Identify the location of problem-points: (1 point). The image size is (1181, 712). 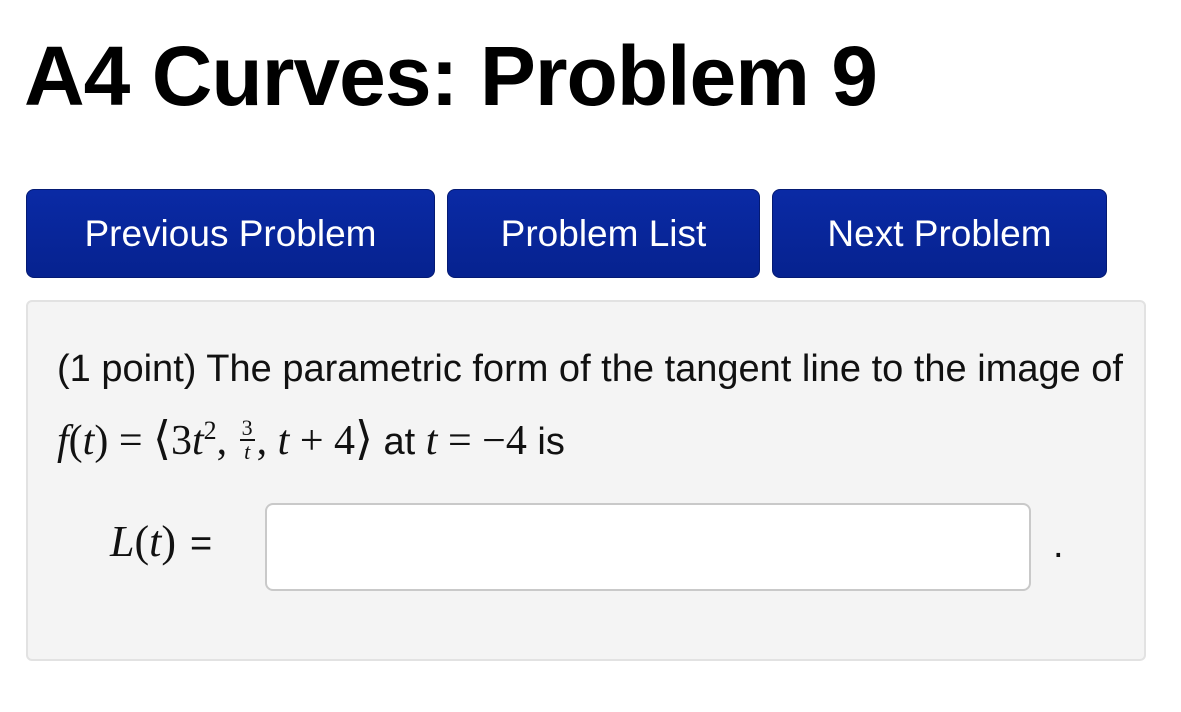
(127, 369).